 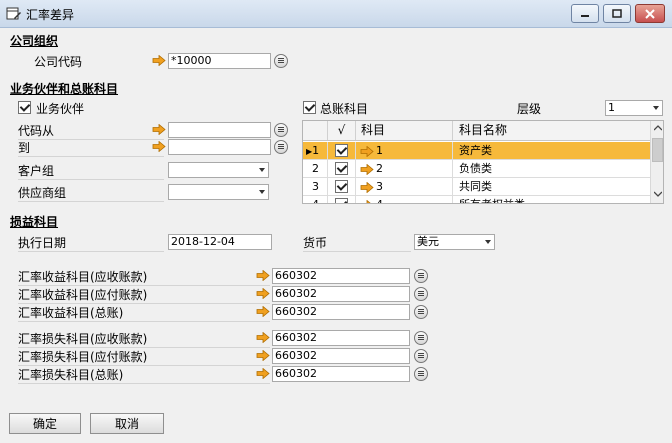 What do you see at coordinates (634, 108) in the screenshot?
I see `level-select: 1` at bounding box center [634, 108].